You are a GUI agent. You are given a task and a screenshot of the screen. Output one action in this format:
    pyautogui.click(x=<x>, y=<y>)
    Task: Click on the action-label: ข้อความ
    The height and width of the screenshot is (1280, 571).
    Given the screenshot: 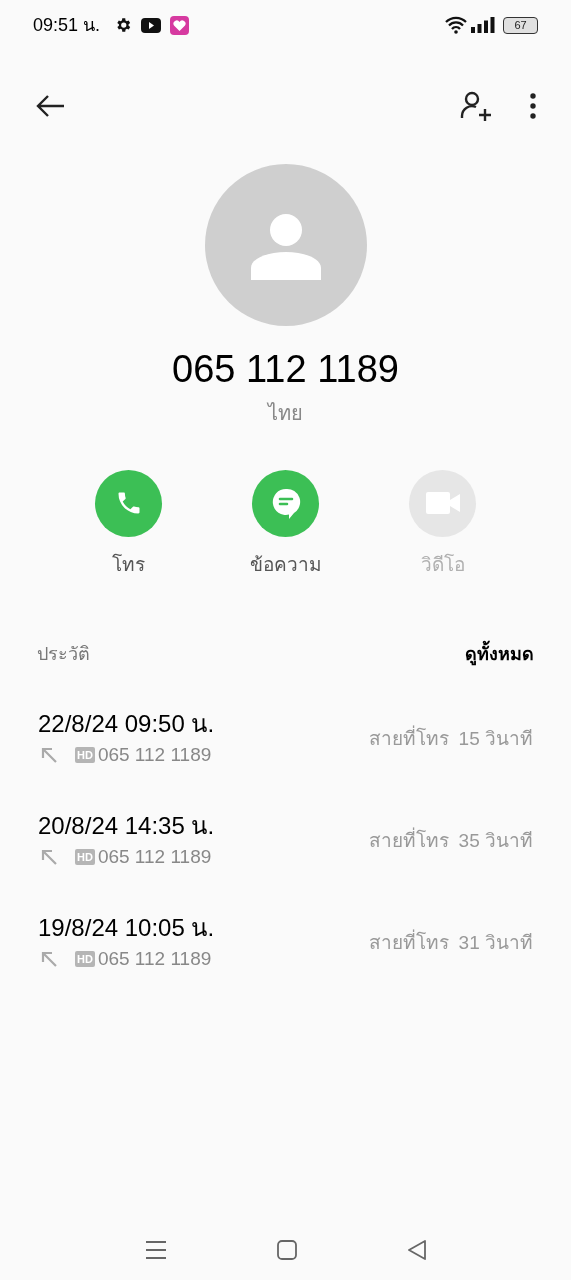 What is the action you would take?
    pyautogui.click(x=285, y=564)
    